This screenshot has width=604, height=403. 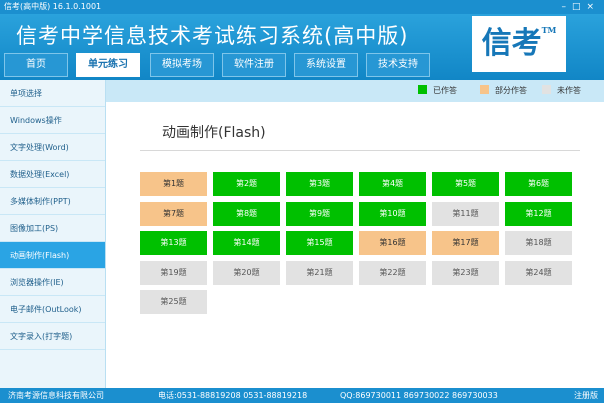 What do you see at coordinates (319, 184) in the screenshot?
I see `question-button: 第3题` at bounding box center [319, 184].